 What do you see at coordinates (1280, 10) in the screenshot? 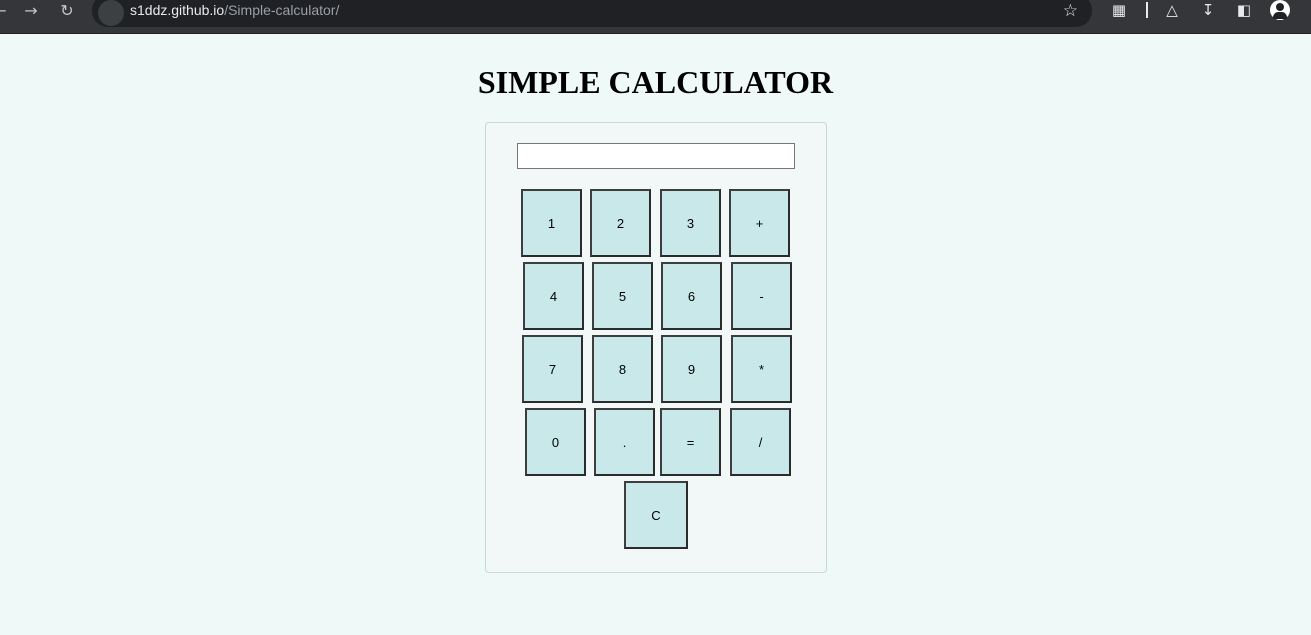
I see `profile-avatar-icon` at bounding box center [1280, 10].